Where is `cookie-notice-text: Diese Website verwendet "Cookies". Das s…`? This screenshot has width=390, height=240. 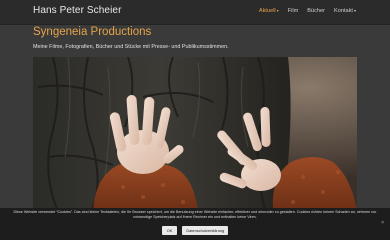
cookie-notice-text: Diese Website verwendet "Cookies". Das s… is located at coordinates (195, 214).